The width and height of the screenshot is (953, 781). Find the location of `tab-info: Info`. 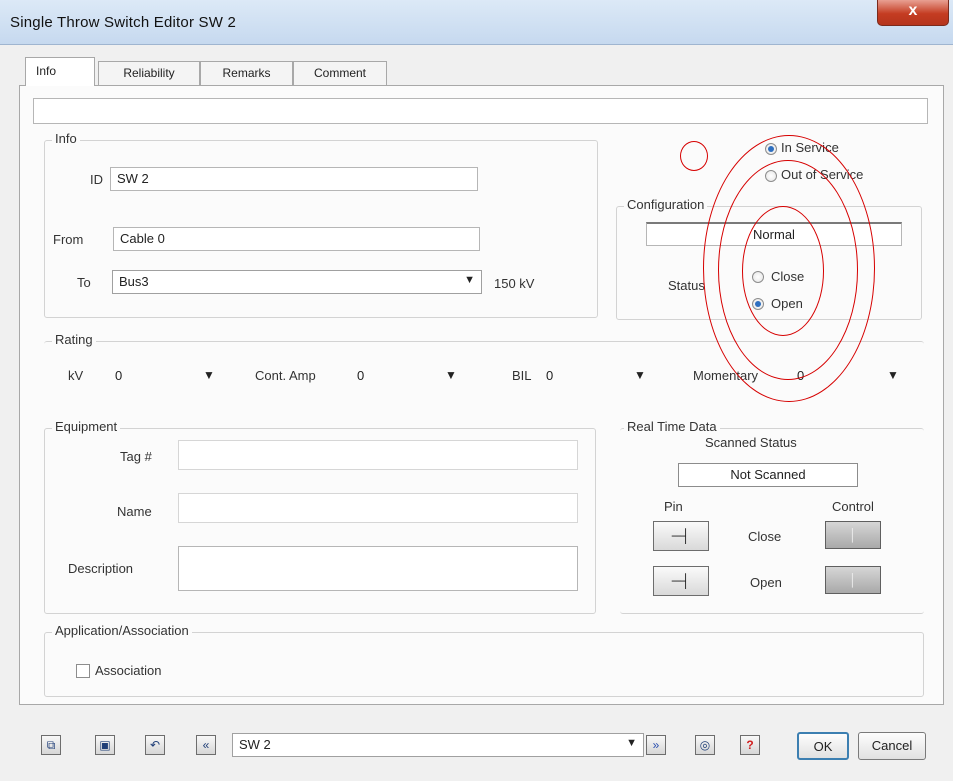

tab-info: Info is located at coordinates (60, 71).